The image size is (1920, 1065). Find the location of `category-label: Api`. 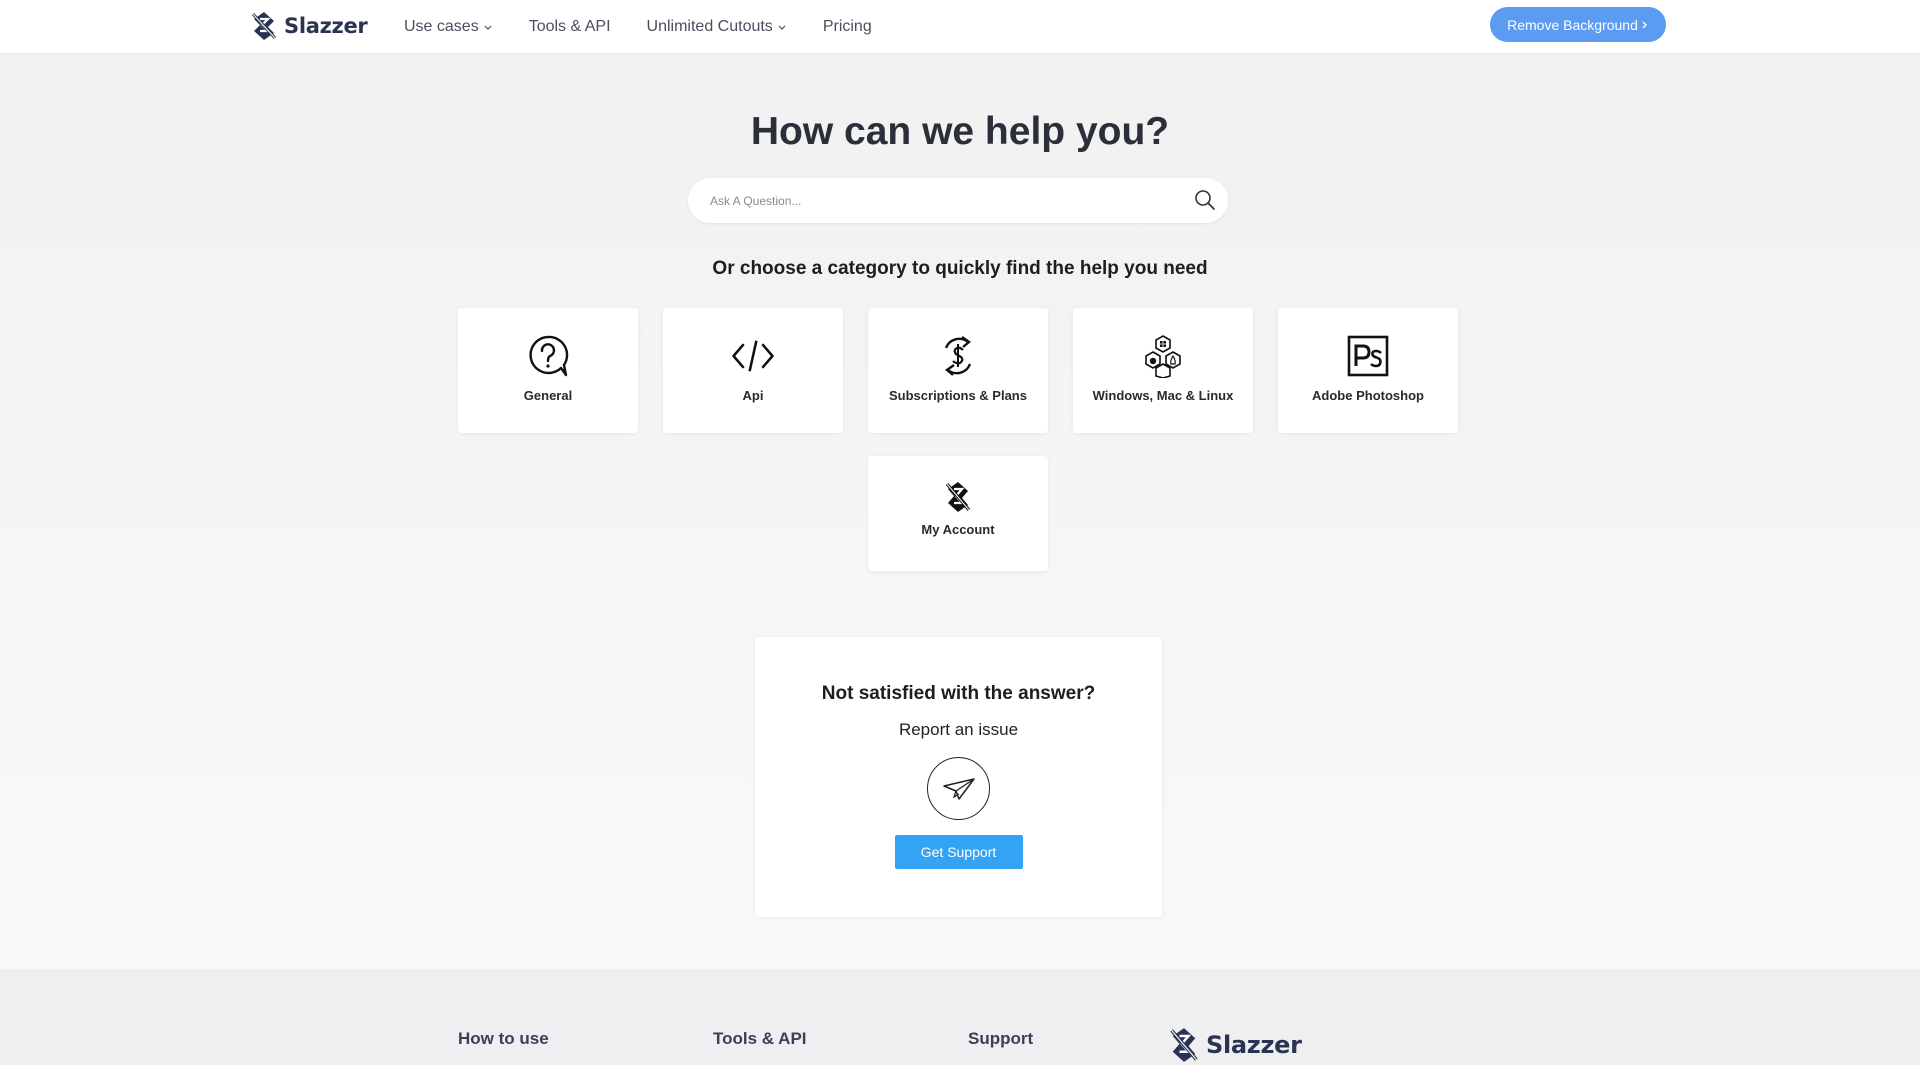

category-label: Api is located at coordinates (753, 395).